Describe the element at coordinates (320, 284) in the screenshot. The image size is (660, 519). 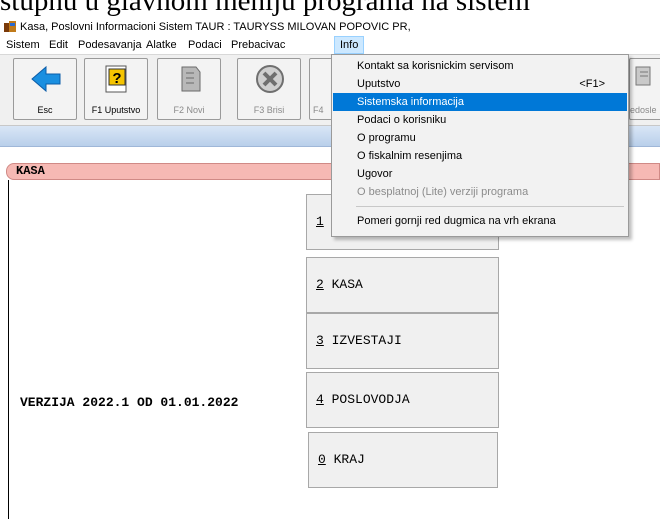
I see `menu-button-2-key: 2` at that location.